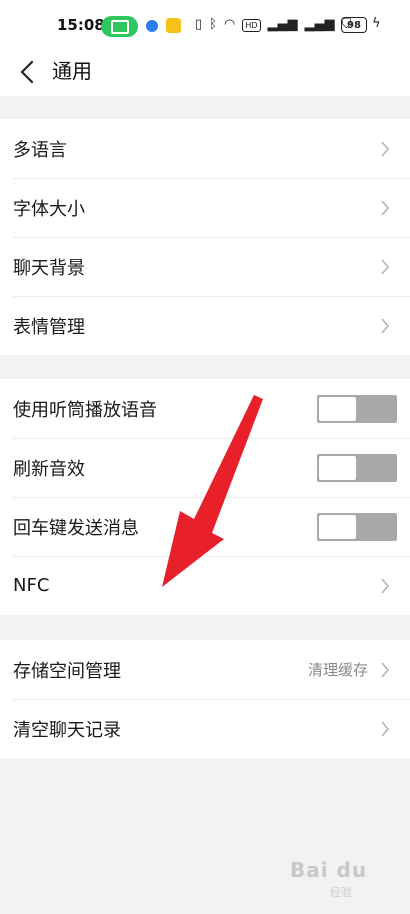 The height and width of the screenshot is (914, 410). Describe the element at coordinates (40, 150) in the screenshot. I see `row-label: 多语言` at that location.